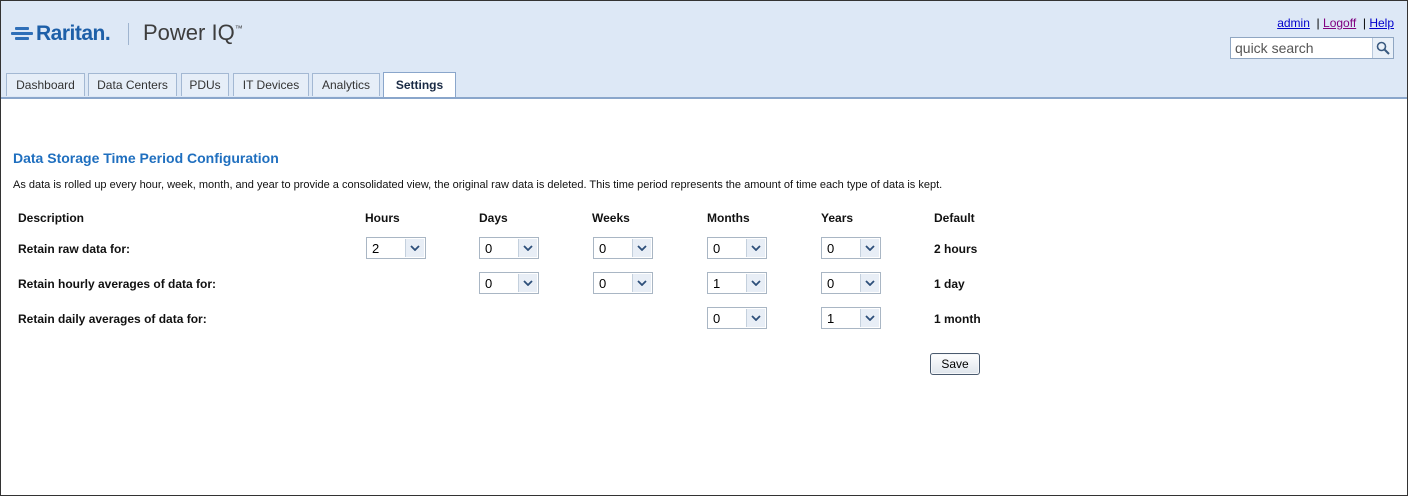 The image size is (1408, 496). What do you see at coordinates (396, 248) in the screenshot?
I see `raw-hours-select: 2` at bounding box center [396, 248].